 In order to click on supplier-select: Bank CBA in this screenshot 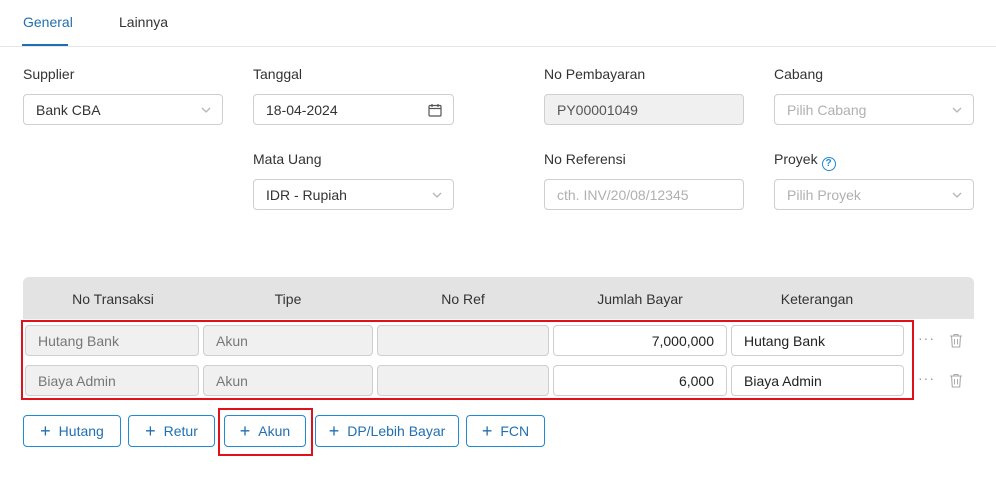, I will do `click(123, 109)`.